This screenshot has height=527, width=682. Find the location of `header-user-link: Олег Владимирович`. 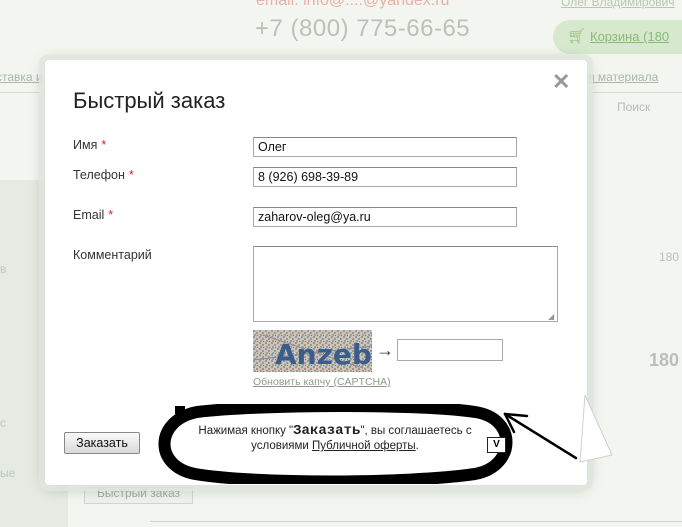

header-user-link: Олег Владимирович is located at coordinates (618, 4).